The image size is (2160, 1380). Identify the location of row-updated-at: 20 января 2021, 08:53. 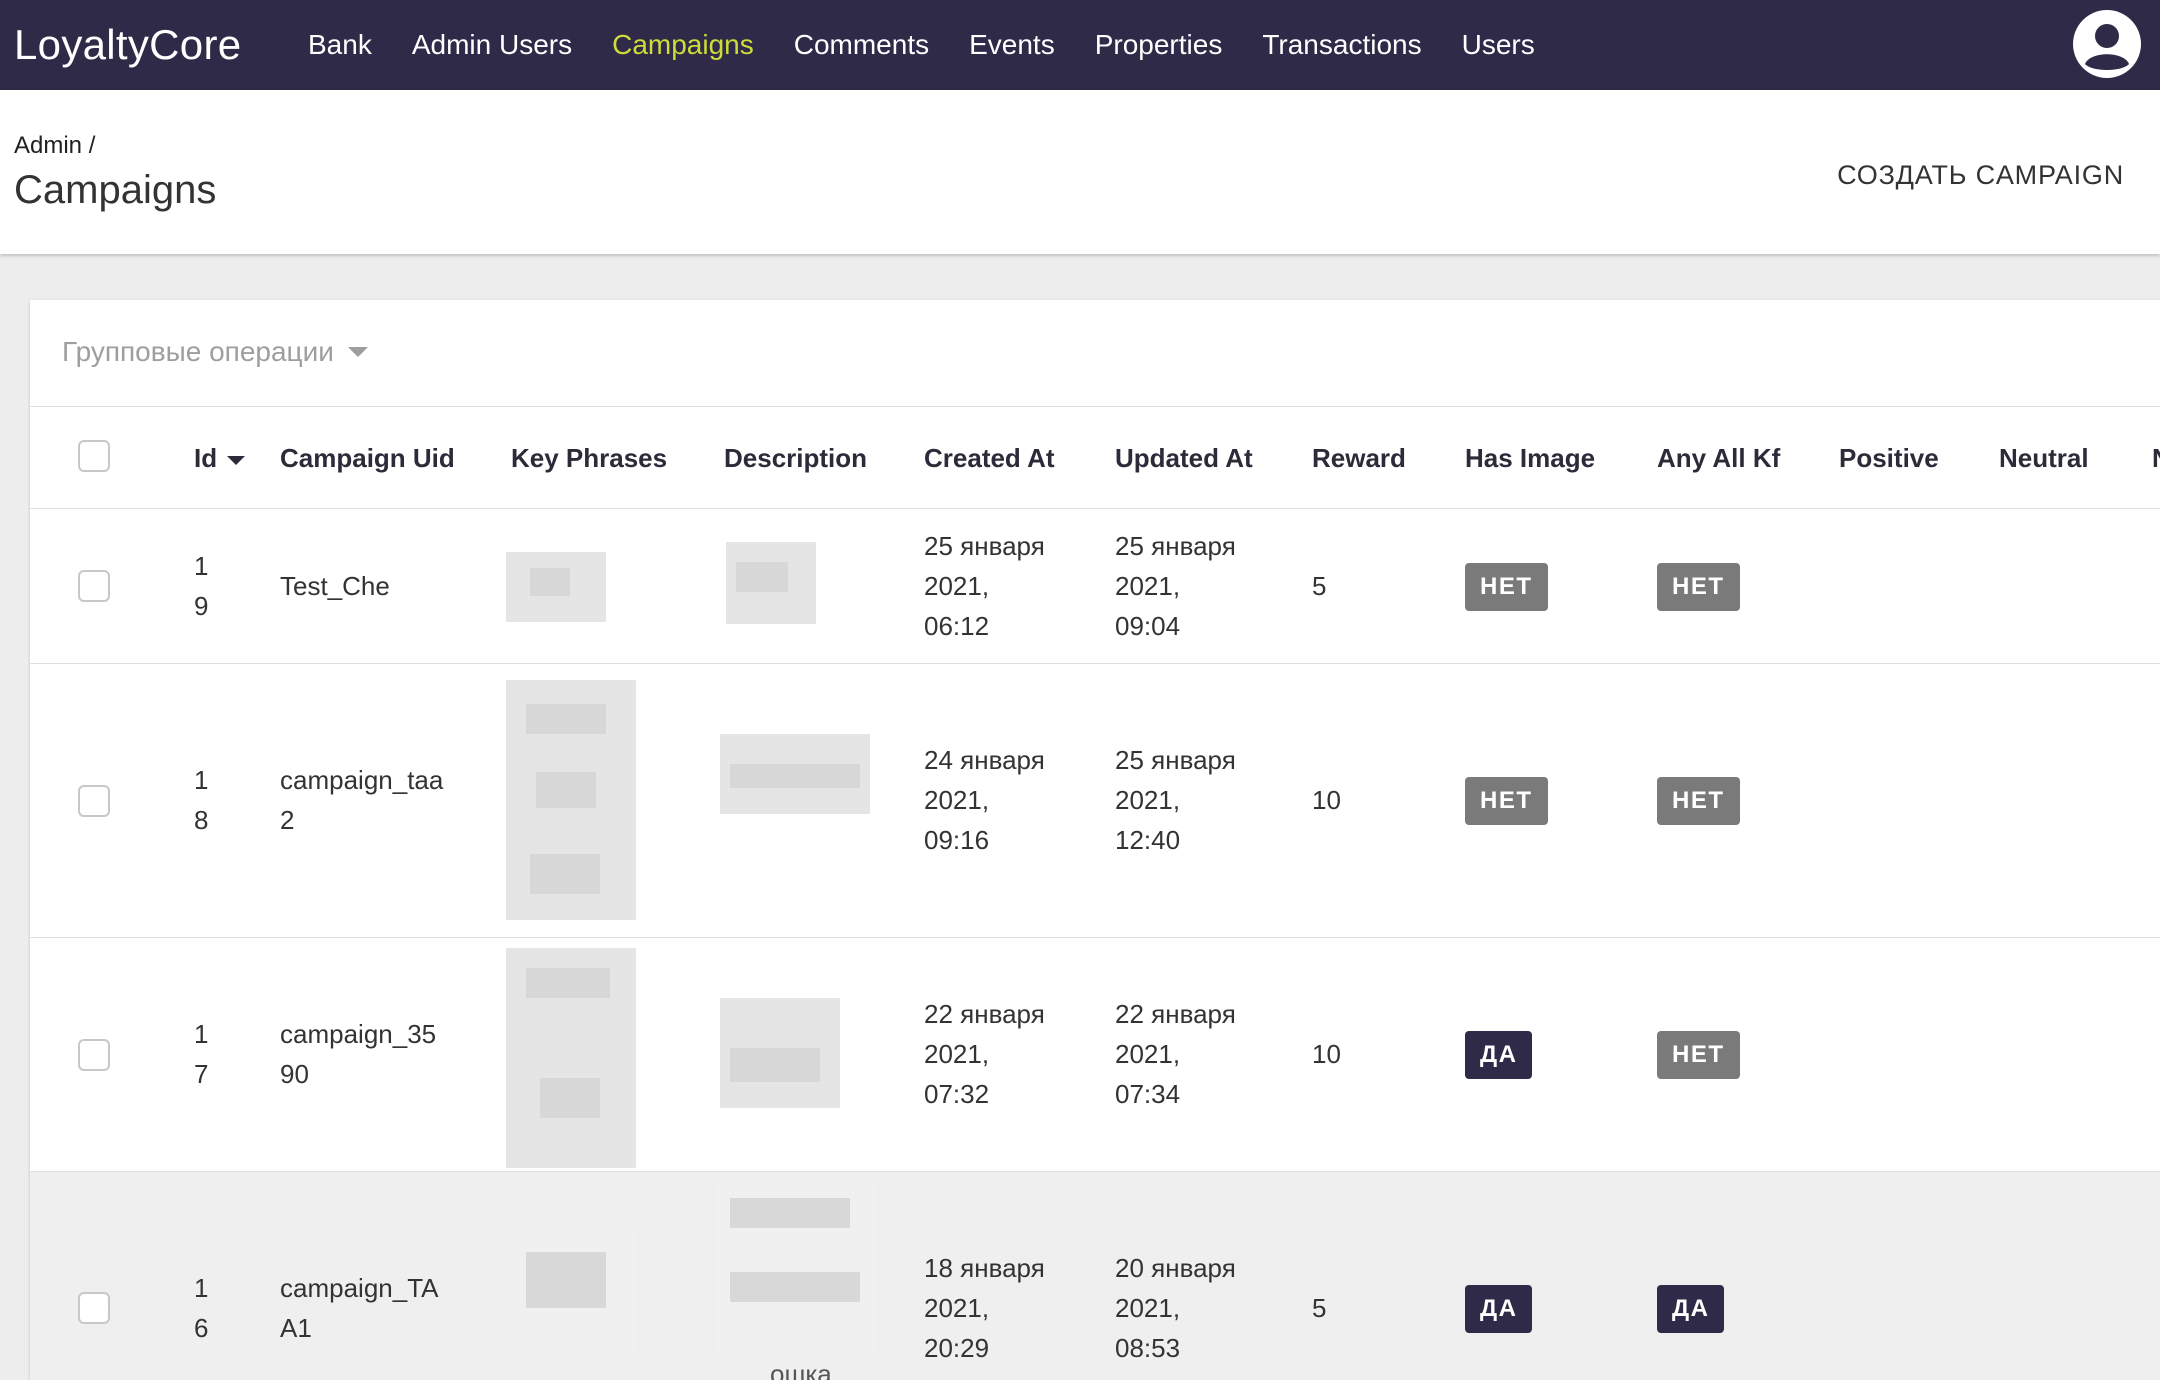
(1175, 1308).